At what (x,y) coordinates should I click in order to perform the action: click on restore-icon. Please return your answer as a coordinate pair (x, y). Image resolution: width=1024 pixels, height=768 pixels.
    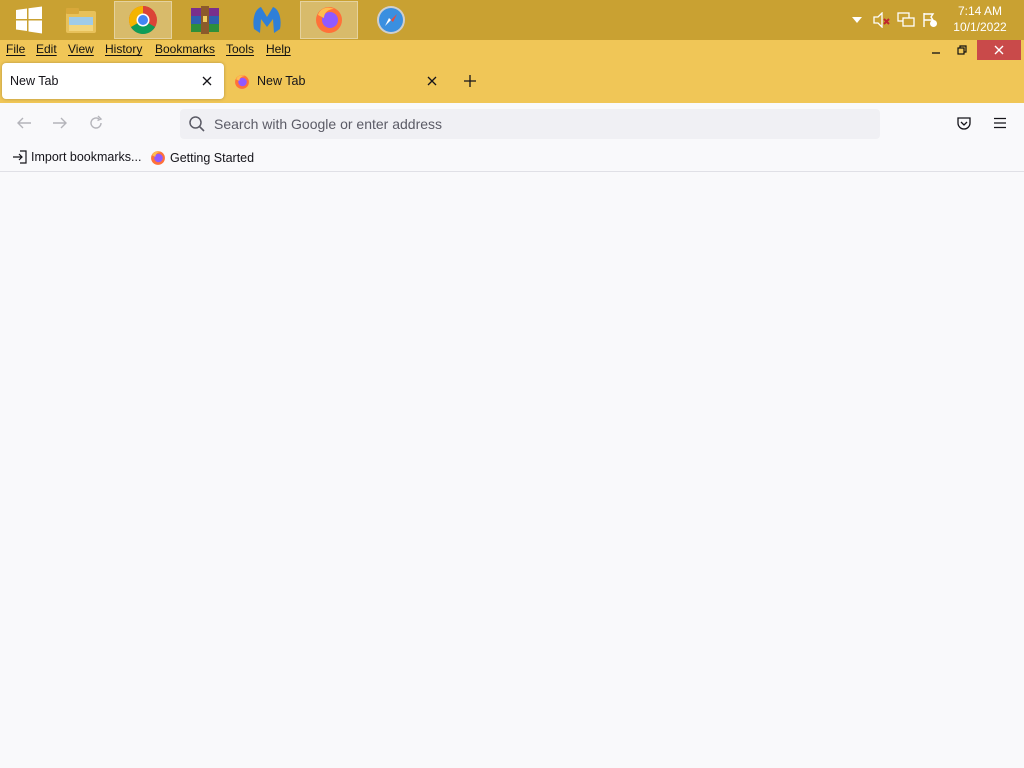
    Looking at the image, I should click on (962, 50).